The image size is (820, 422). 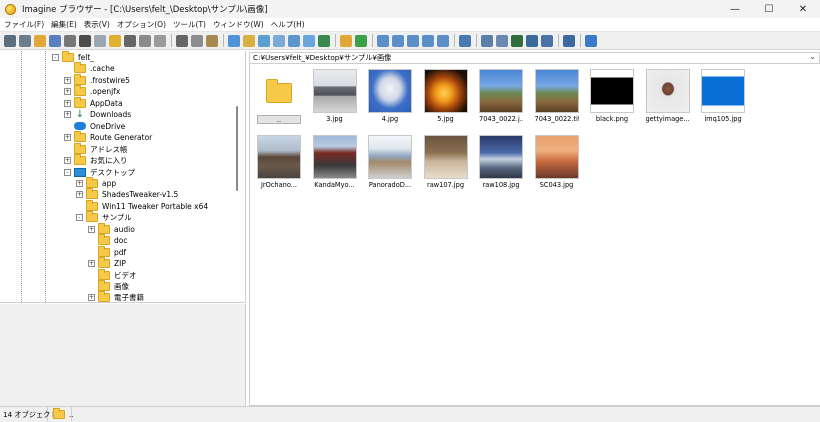 What do you see at coordinates (612, 95) in the screenshot?
I see `thumbnail-item: black.png` at bounding box center [612, 95].